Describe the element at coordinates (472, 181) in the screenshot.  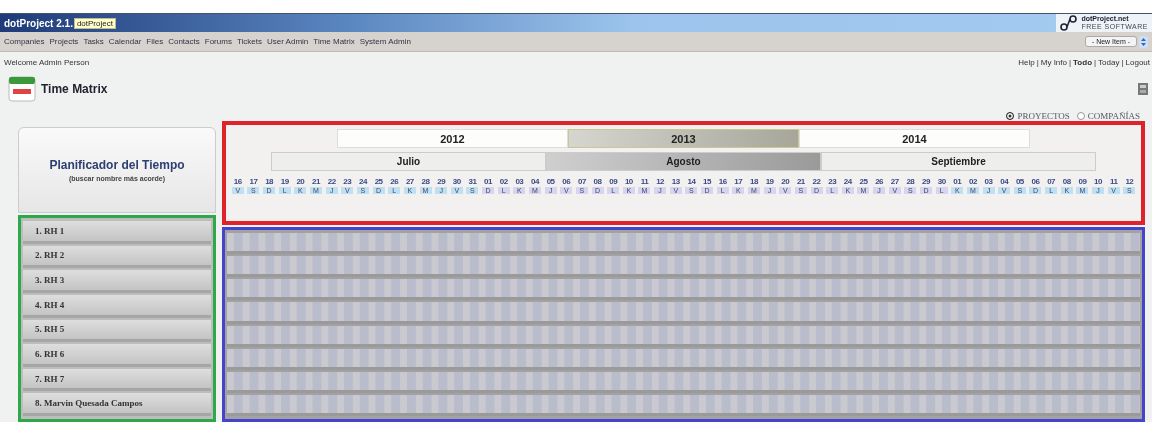
I see `day-number: 31` at that location.